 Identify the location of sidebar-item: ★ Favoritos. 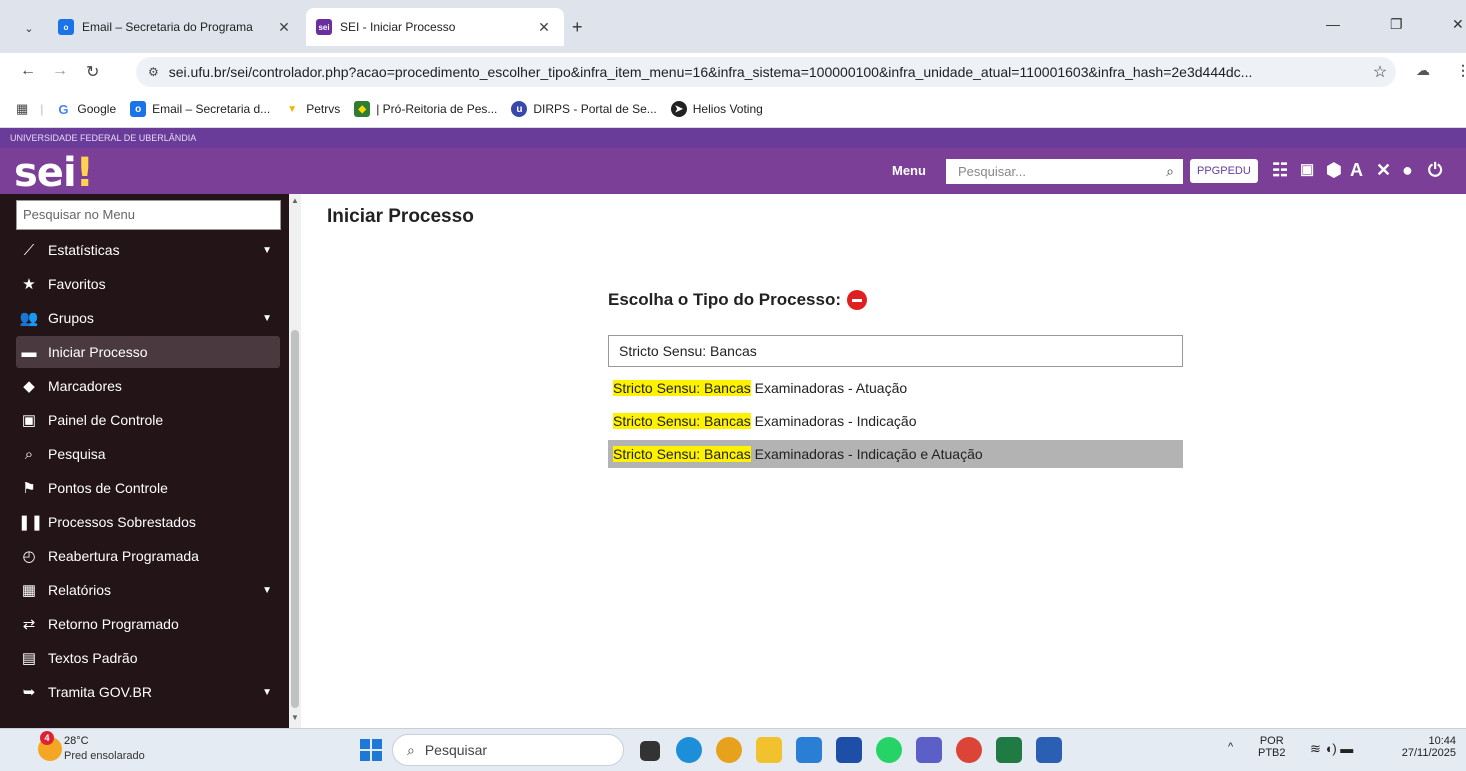
(148, 284).